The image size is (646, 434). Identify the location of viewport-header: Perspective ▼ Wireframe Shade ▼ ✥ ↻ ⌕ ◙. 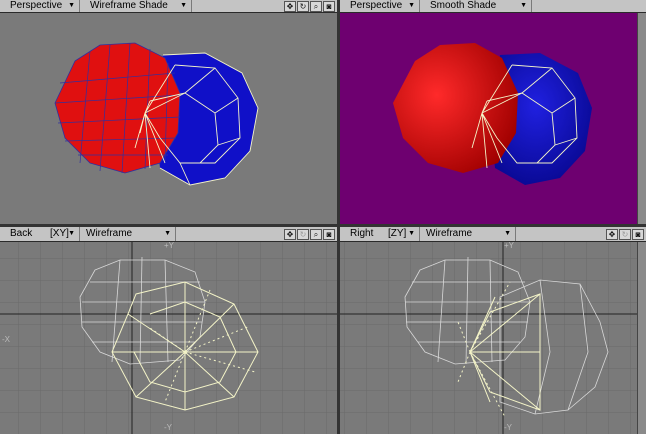
(168, 6).